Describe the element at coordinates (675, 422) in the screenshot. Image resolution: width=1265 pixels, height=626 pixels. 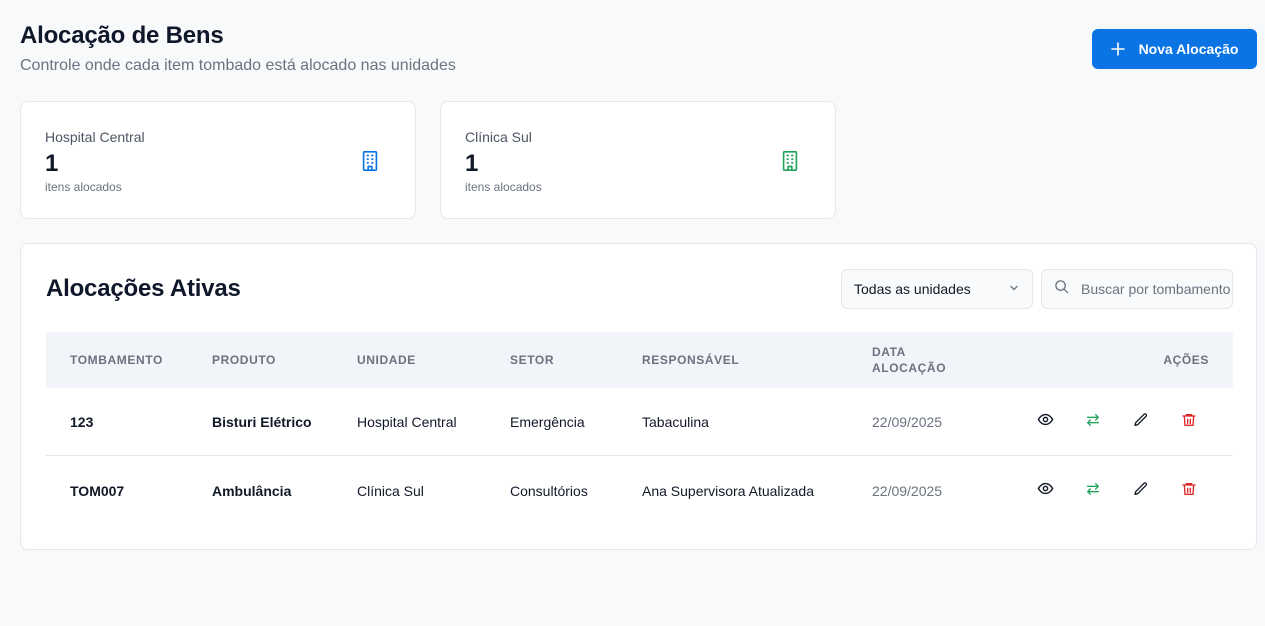
I see `cell-responsavel: Tabaculina` at that location.